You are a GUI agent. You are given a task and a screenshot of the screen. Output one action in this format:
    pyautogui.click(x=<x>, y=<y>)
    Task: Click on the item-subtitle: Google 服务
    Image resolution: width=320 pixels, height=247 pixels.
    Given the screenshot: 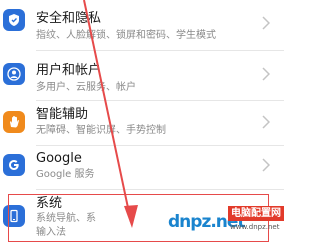 What is the action you would take?
    pyautogui.click(x=65, y=174)
    